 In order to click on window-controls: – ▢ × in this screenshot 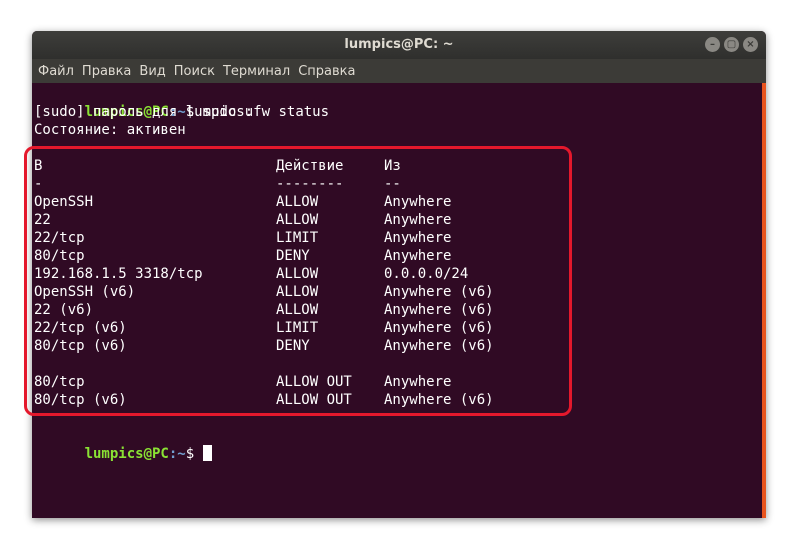, I will do `click(731, 44)`.